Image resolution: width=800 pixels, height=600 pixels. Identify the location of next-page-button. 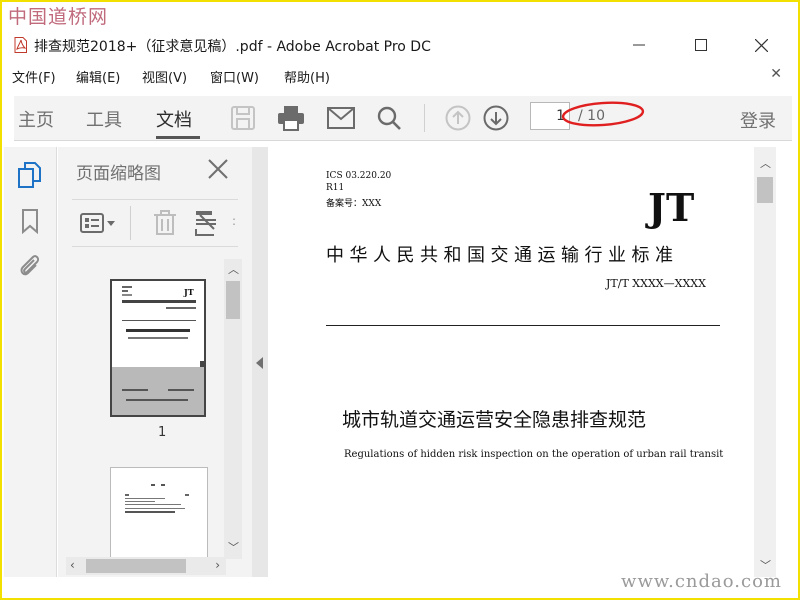
(496, 118).